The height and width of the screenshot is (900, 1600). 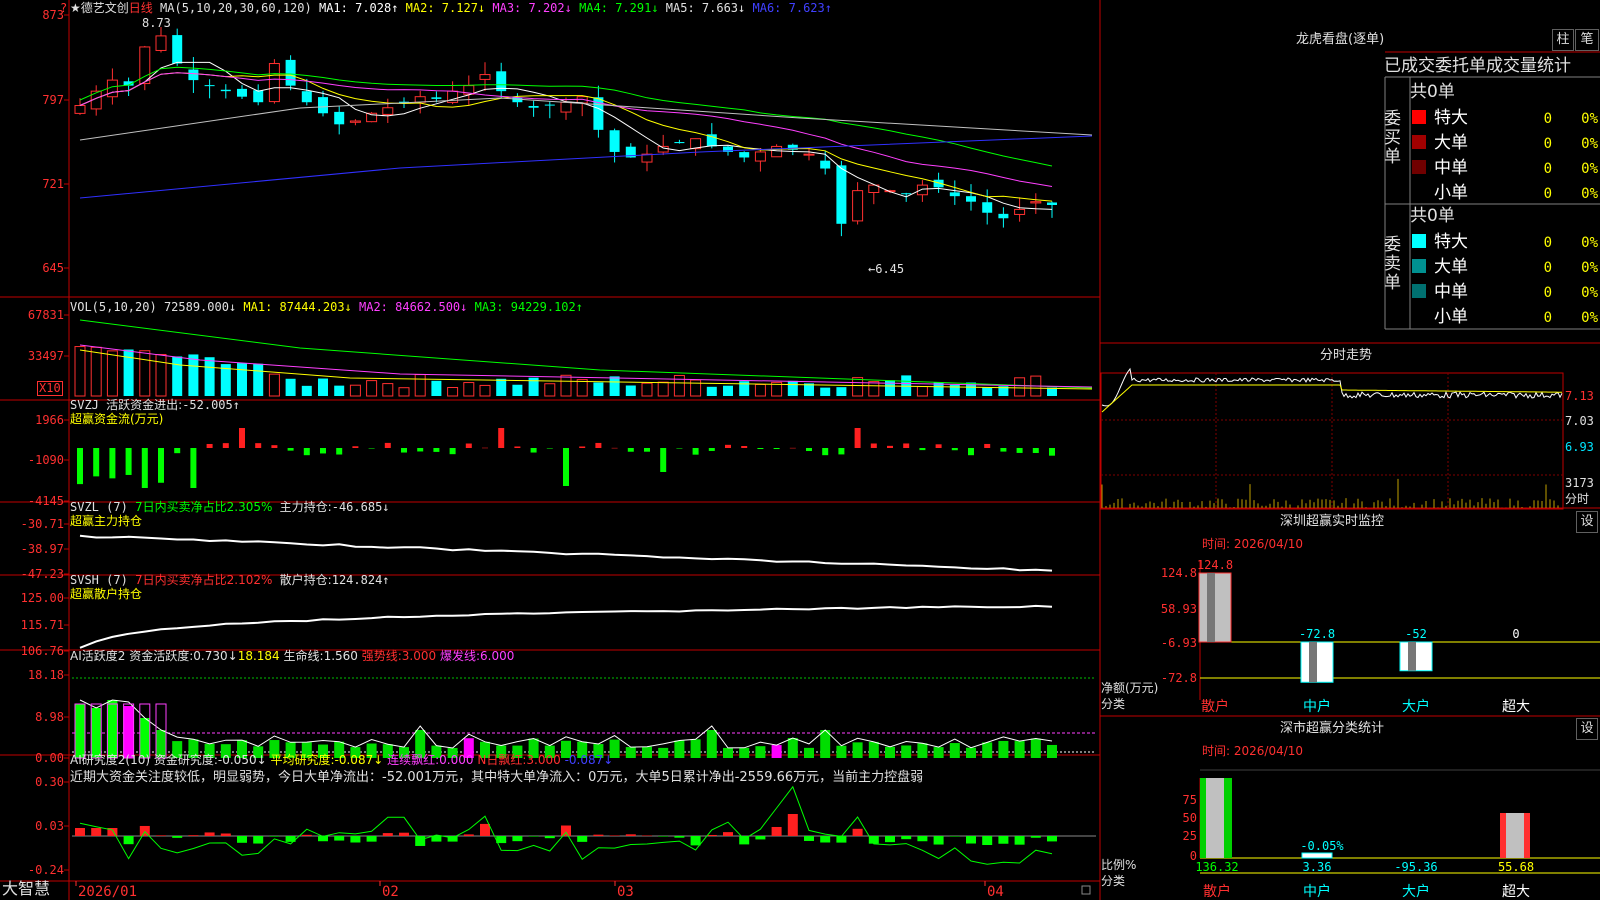 I want to click on intraday-ytick-3: 6.93, so click(x=1579, y=447).